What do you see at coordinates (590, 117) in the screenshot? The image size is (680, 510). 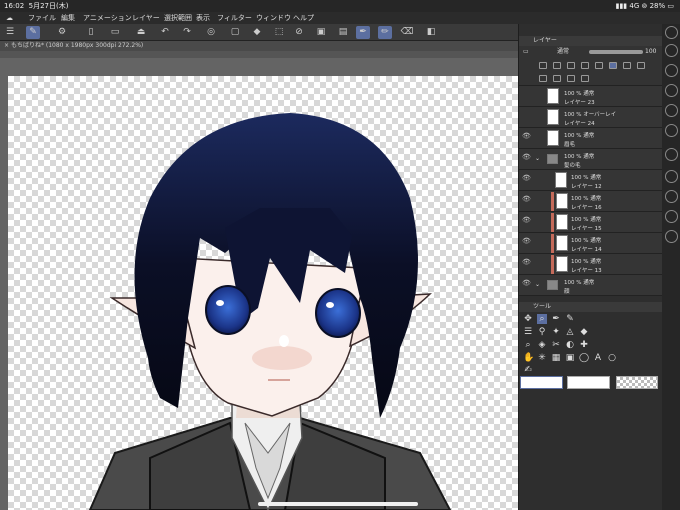 I see `layer-row: 100 % オーバーレイ レイヤー 24` at bounding box center [590, 117].